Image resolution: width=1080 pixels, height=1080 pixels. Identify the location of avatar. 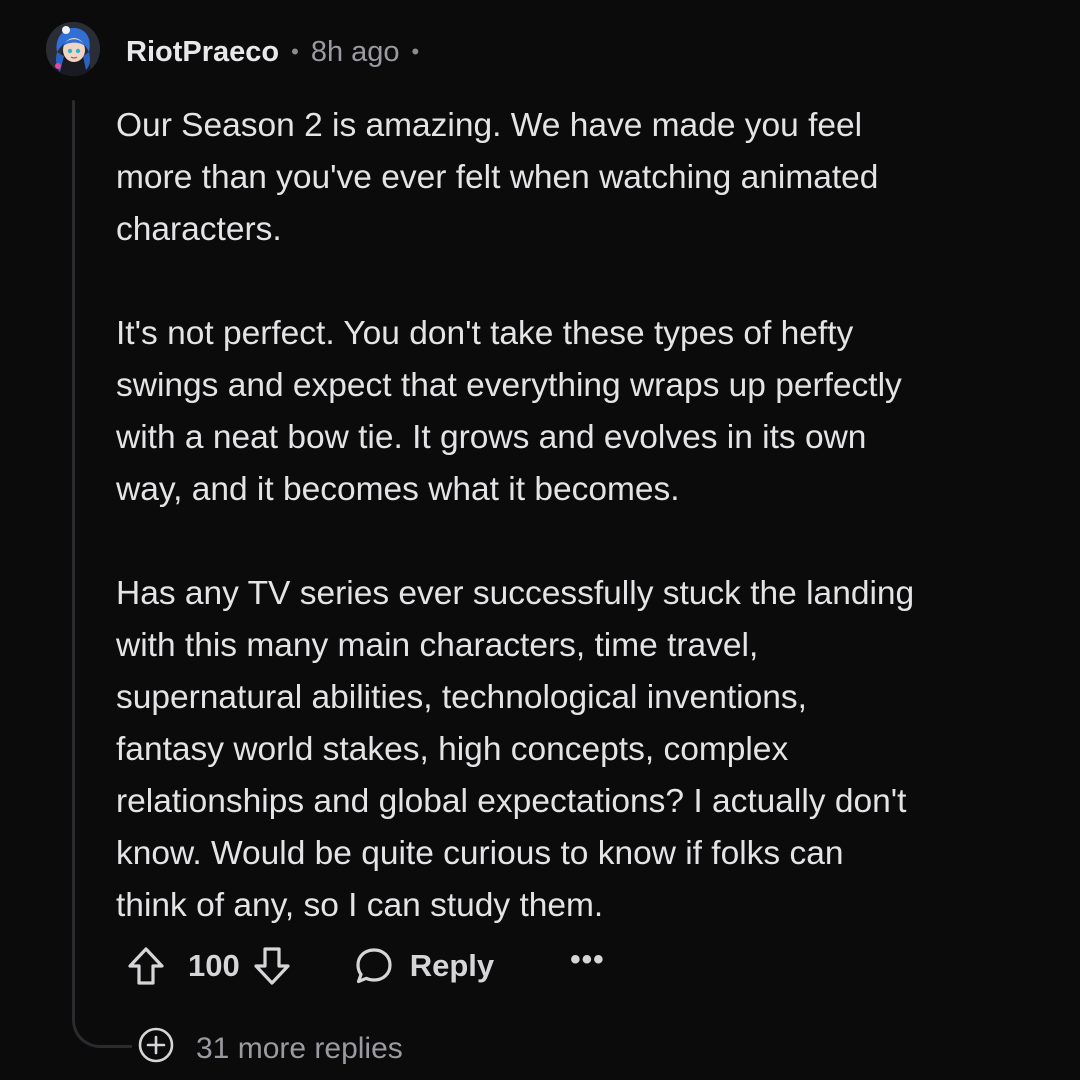
(73, 49).